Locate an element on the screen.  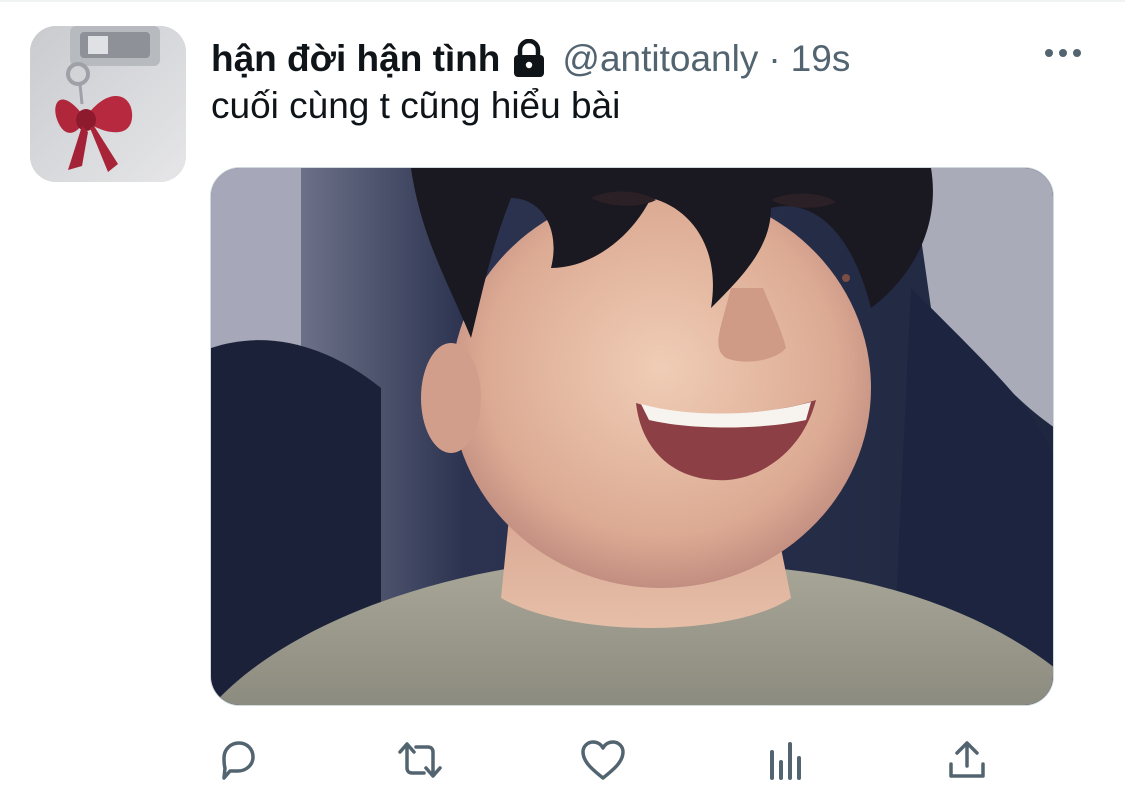
analytics-icon is located at coordinates (785, 761).